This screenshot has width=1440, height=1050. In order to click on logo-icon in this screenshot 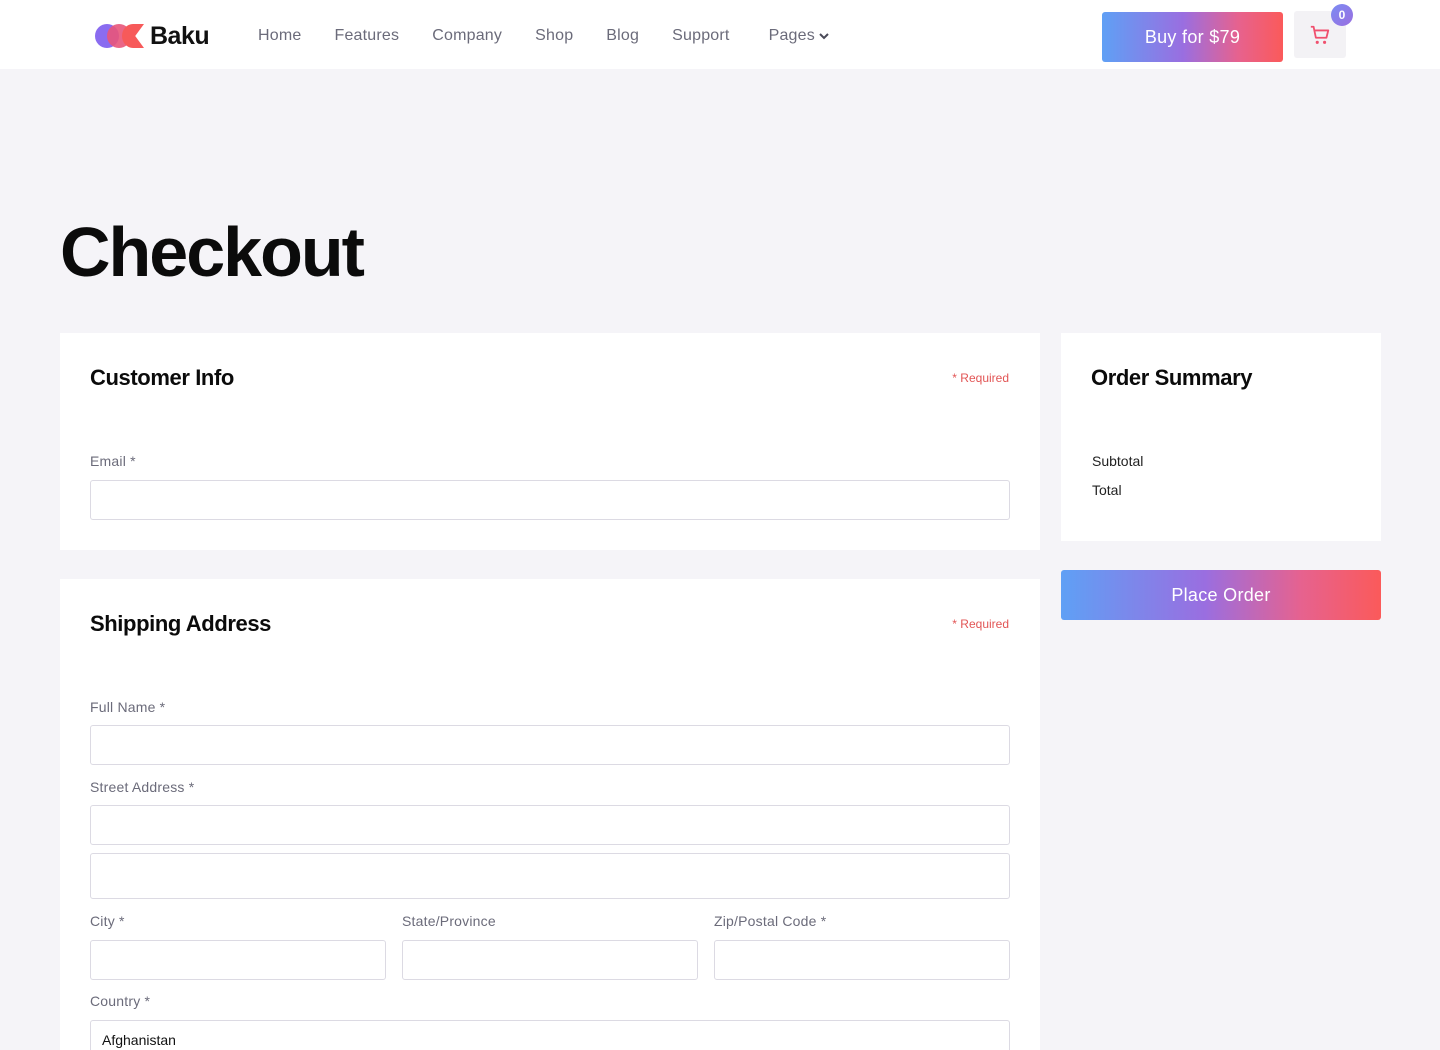, I will do `click(119, 36)`.